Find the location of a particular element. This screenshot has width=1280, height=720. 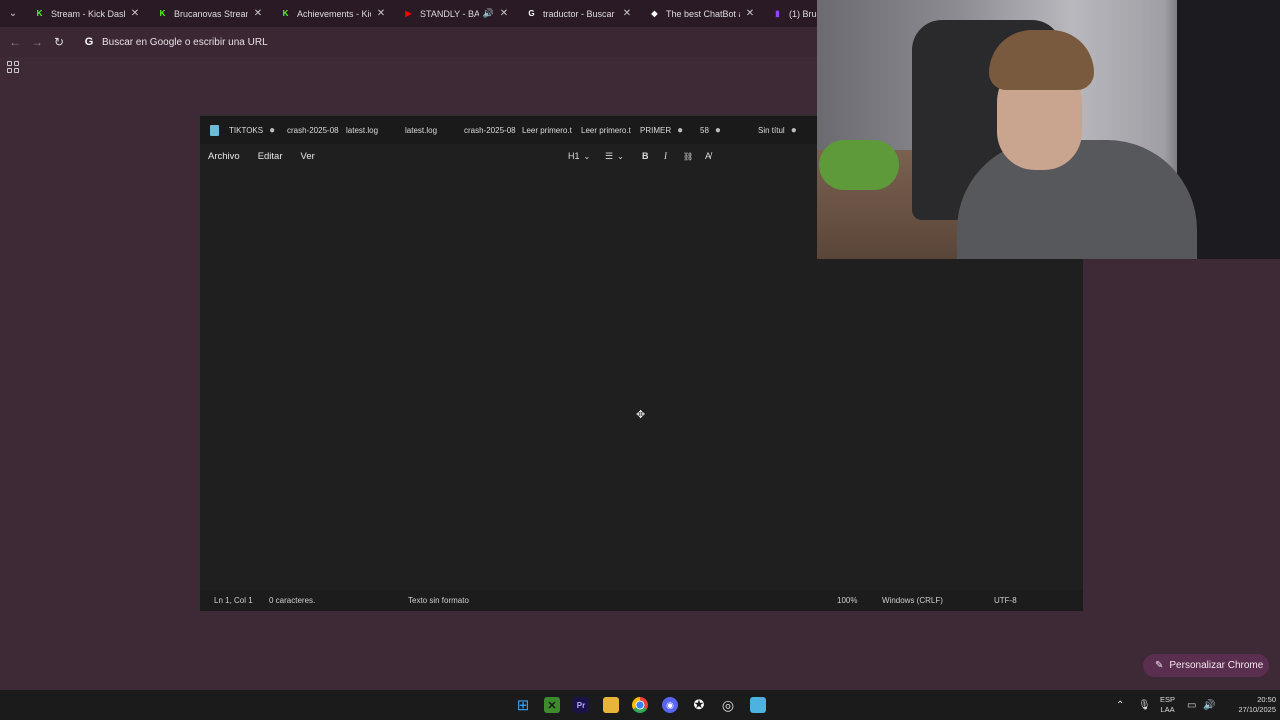

webcam-person-hair is located at coordinates (1041, 60).